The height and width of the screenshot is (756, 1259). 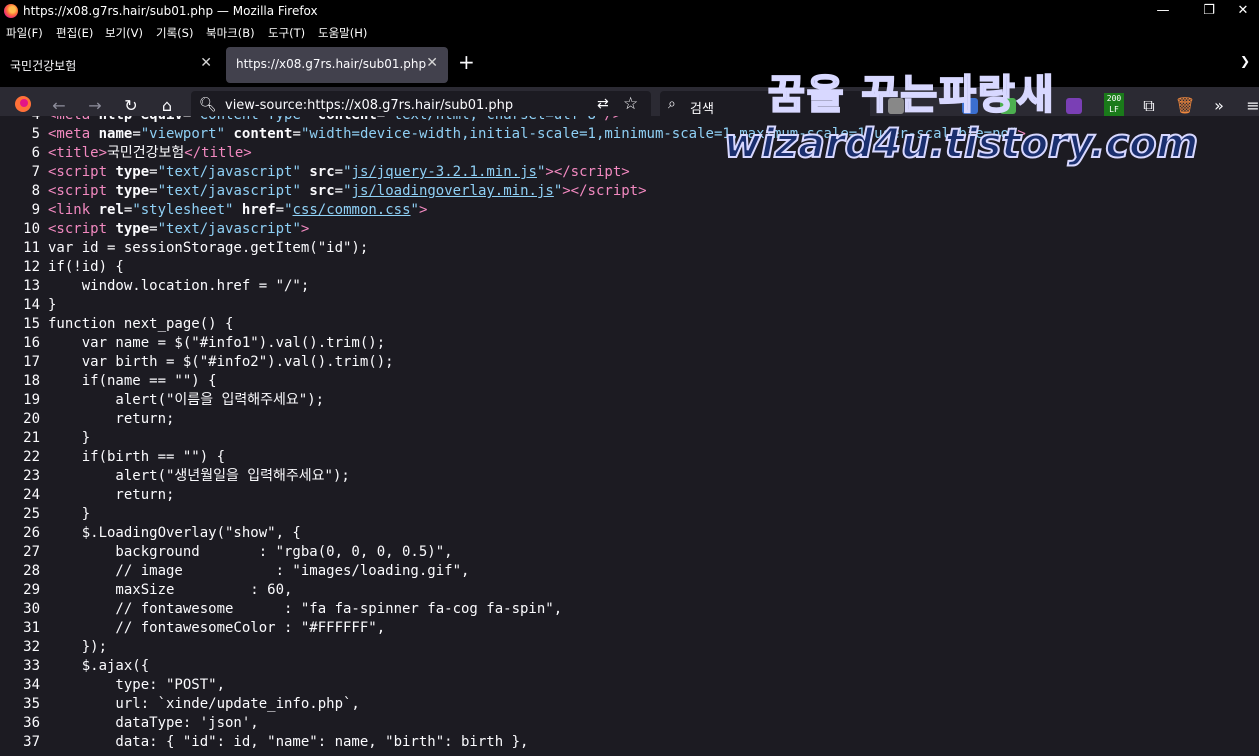 I want to click on source-code-text: maxSize : 60,, so click(x=170, y=590).